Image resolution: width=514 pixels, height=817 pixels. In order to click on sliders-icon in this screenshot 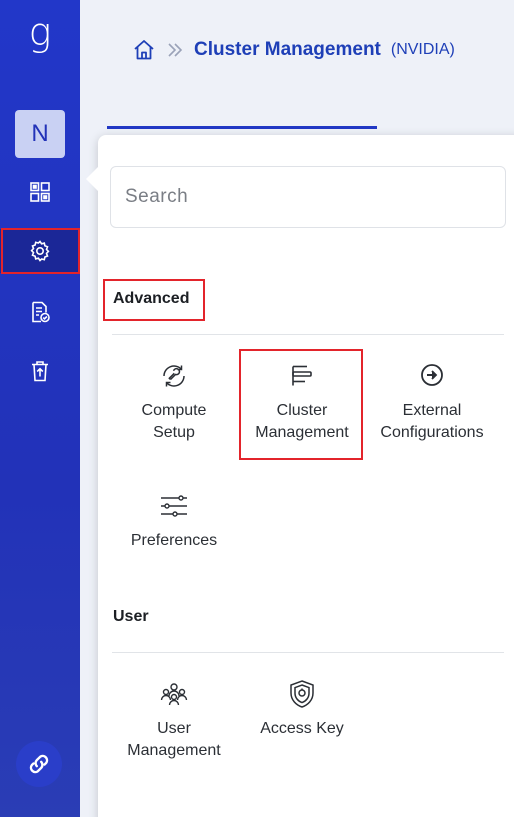, I will do `click(174, 506)`.